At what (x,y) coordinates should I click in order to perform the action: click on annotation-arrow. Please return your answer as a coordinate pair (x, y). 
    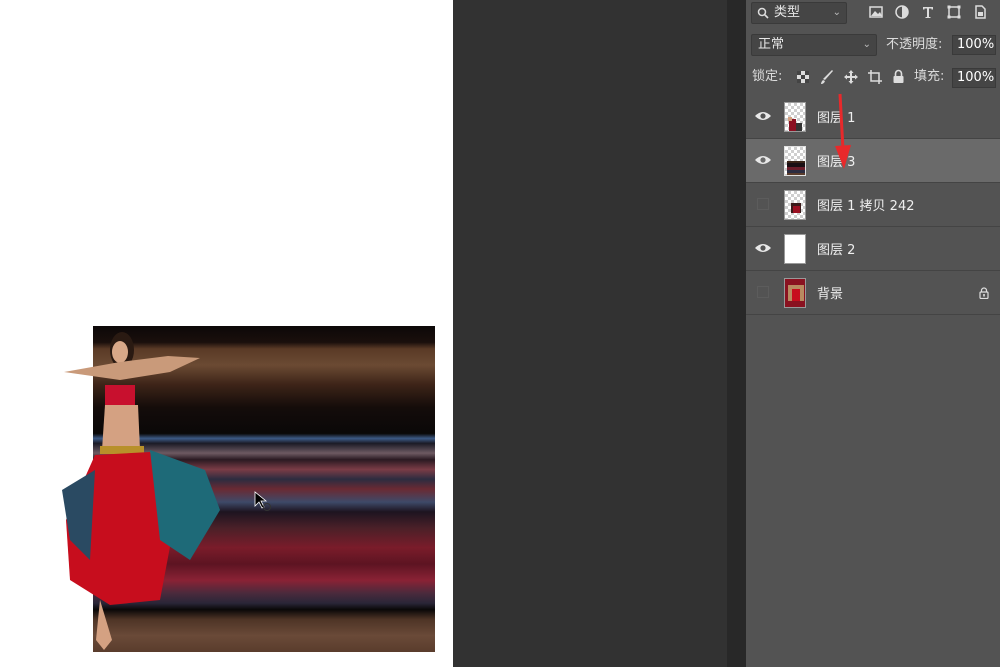
    Looking at the image, I should click on (843, 131).